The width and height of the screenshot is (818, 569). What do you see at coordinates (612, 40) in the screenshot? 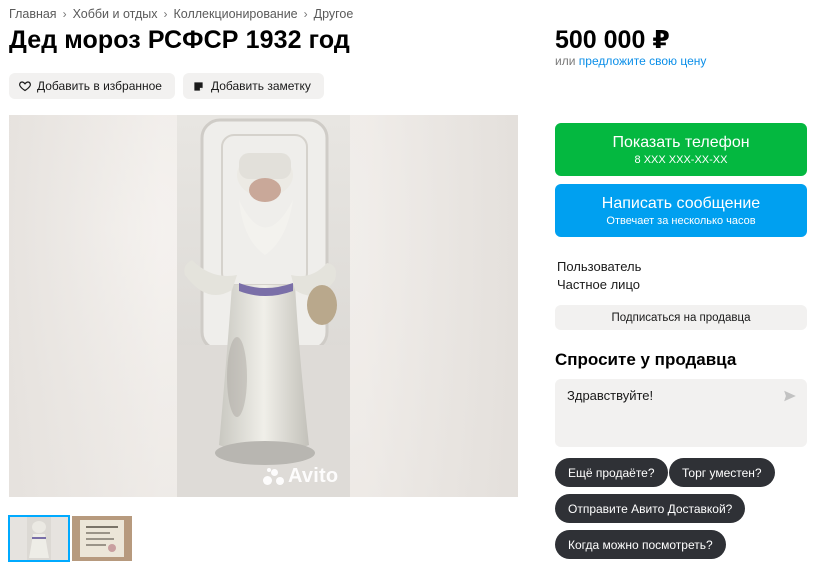
I see `price: 500 000 ₽` at bounding box center [612, 40].